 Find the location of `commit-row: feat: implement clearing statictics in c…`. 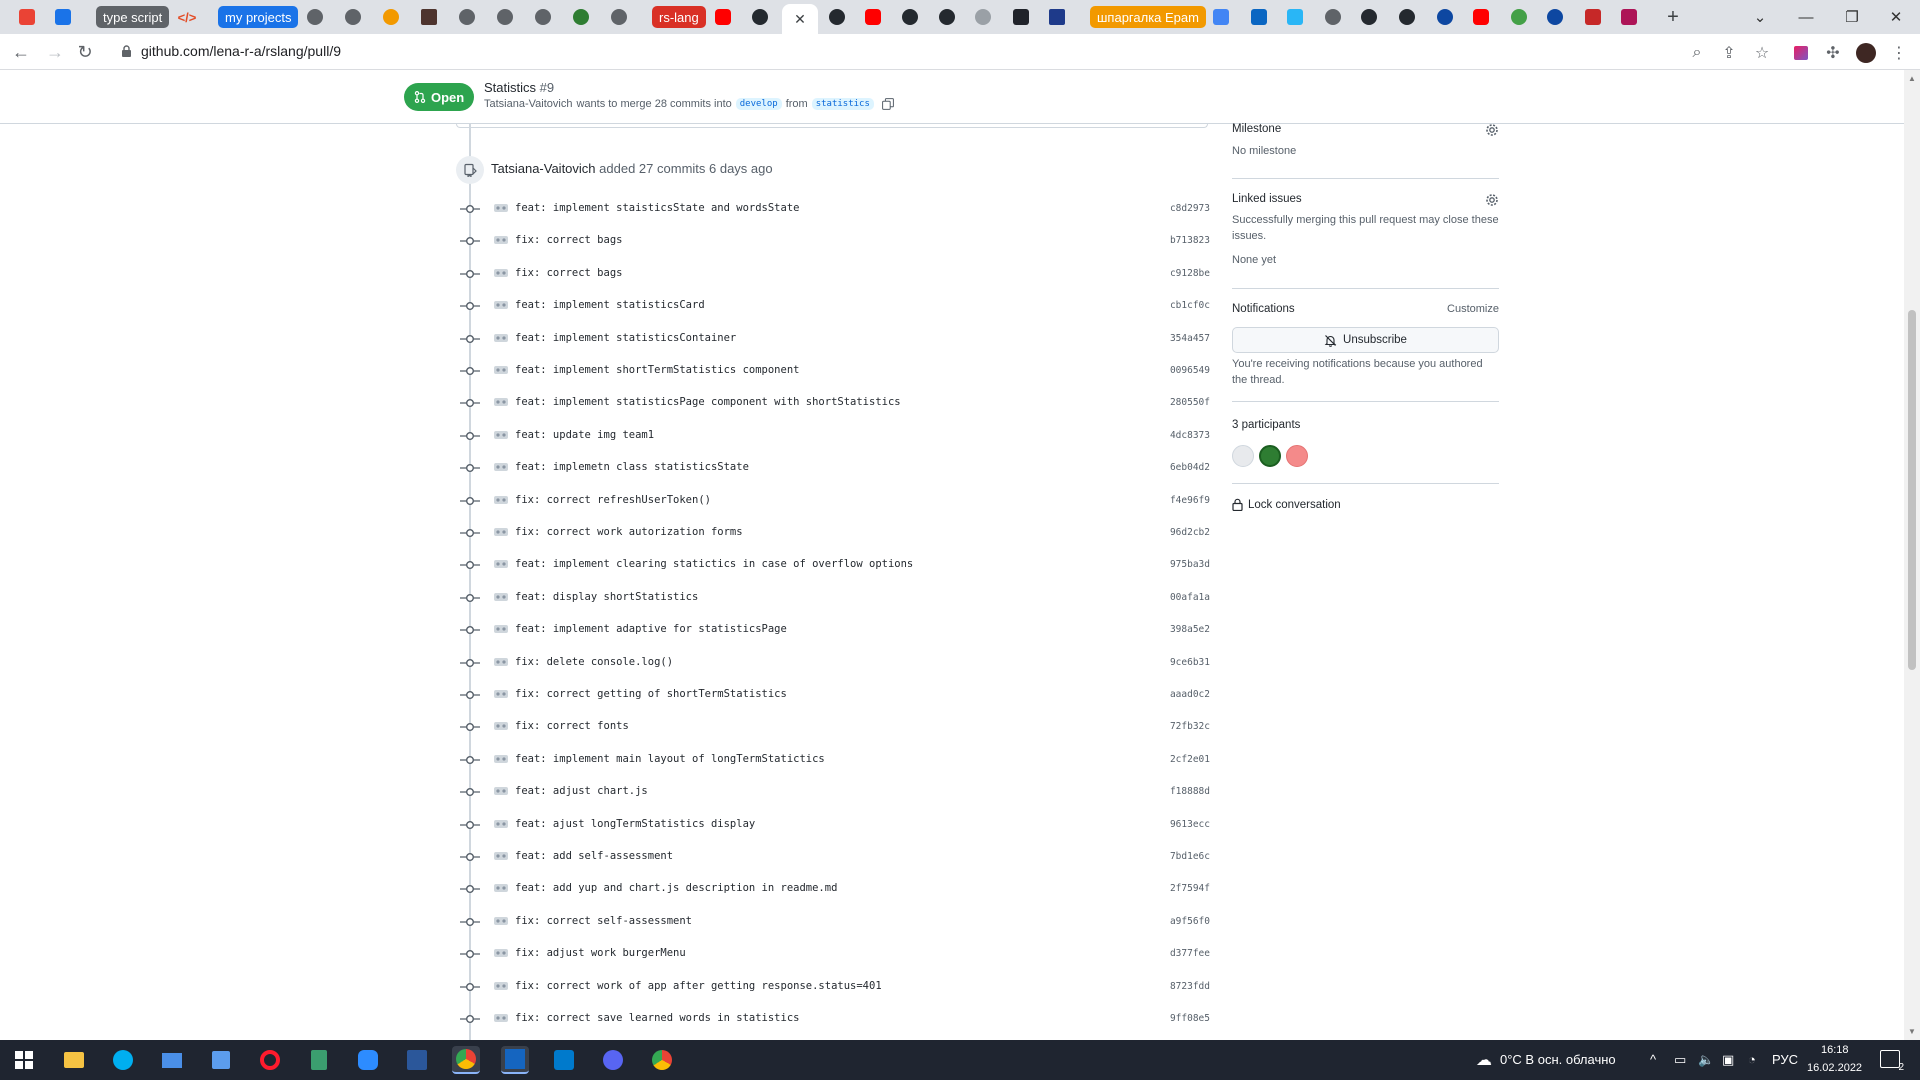

commit-row: feat: implement clearing statictics in c… is located at coordinates (838, 565).